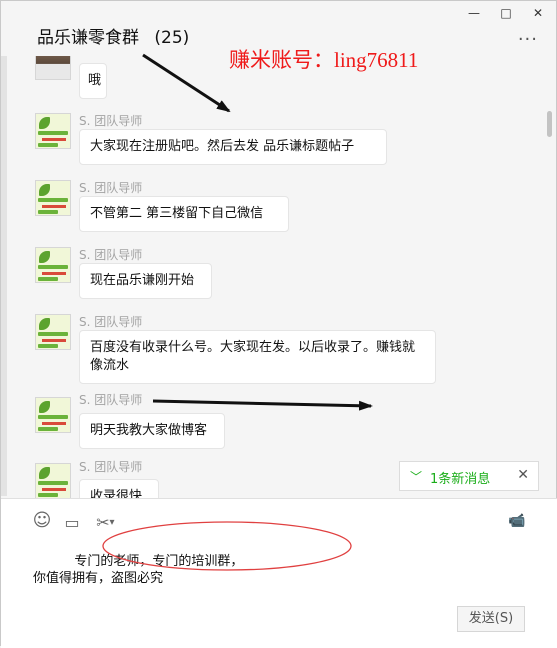 The image size is (557, 648). Describe the element at coordinates (145, 281) in the screenshot. I see `message-bubble: 现在品乐谦刚开始` at that location.